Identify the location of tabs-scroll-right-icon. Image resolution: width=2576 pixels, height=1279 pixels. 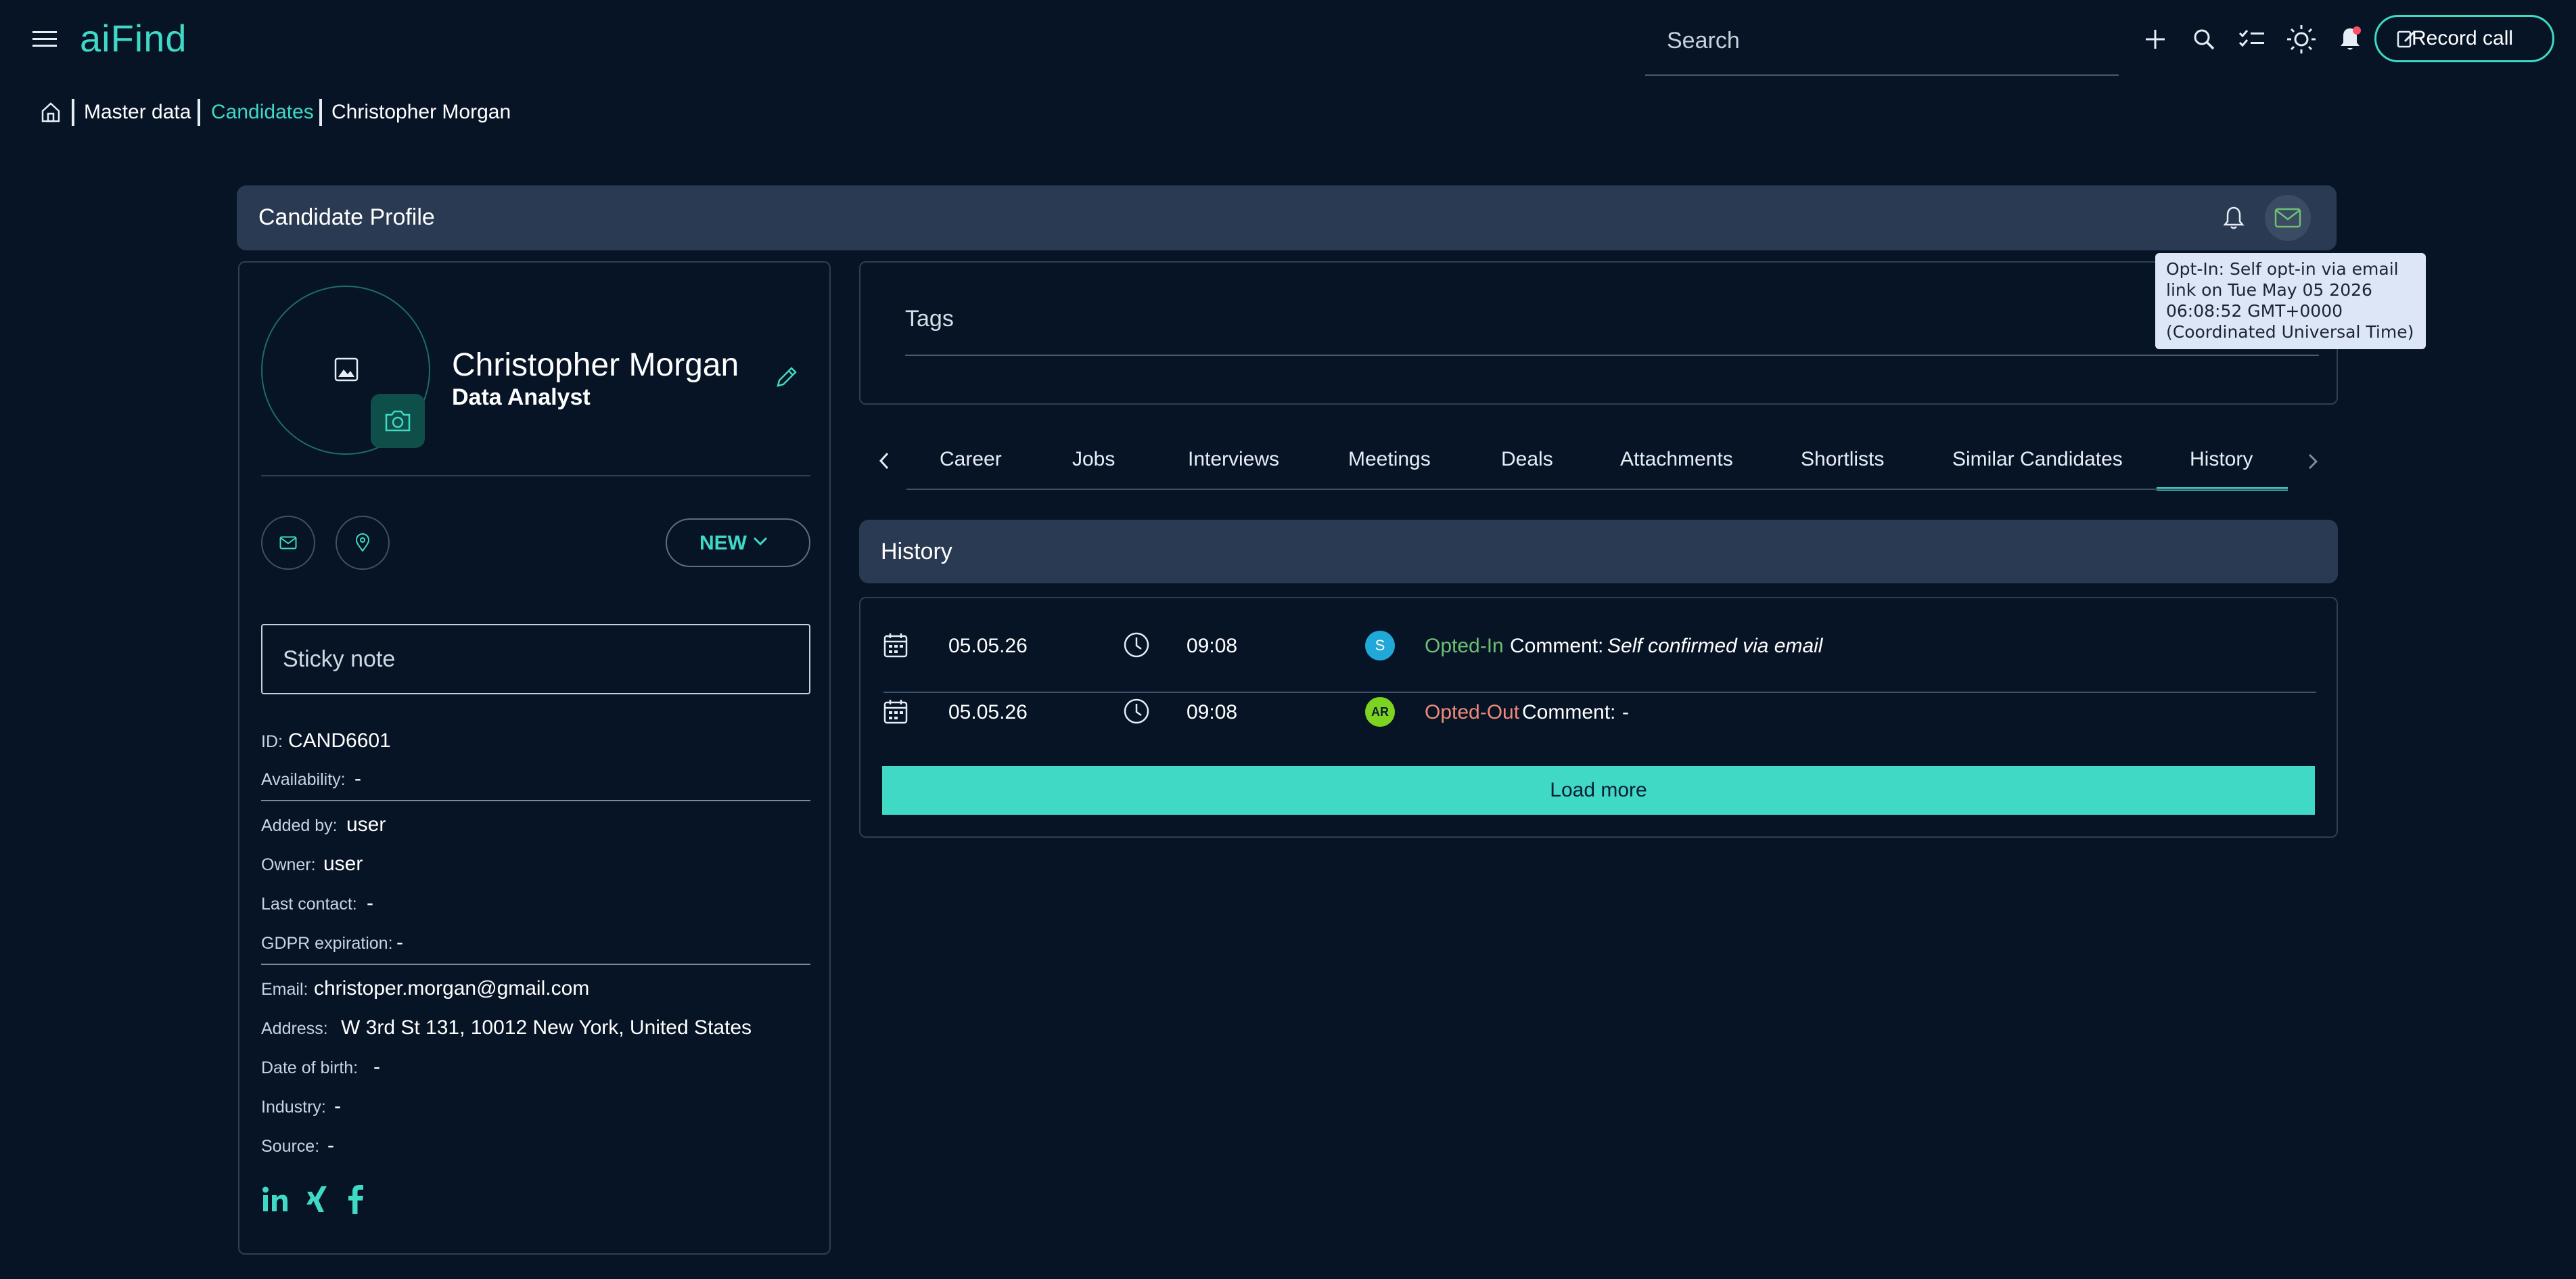
(2313, 461).